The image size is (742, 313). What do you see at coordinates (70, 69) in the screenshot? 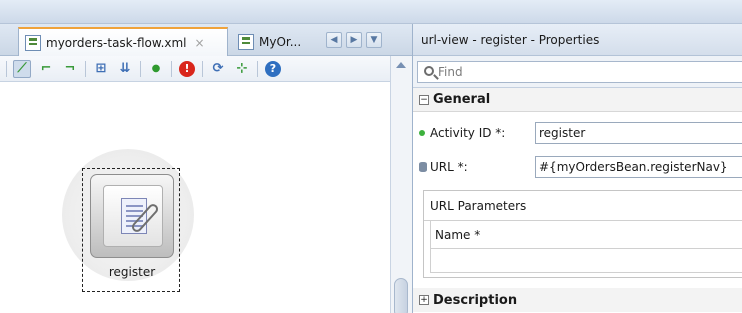
I see `return-icon: ¬` at bounding box center [70, 69].